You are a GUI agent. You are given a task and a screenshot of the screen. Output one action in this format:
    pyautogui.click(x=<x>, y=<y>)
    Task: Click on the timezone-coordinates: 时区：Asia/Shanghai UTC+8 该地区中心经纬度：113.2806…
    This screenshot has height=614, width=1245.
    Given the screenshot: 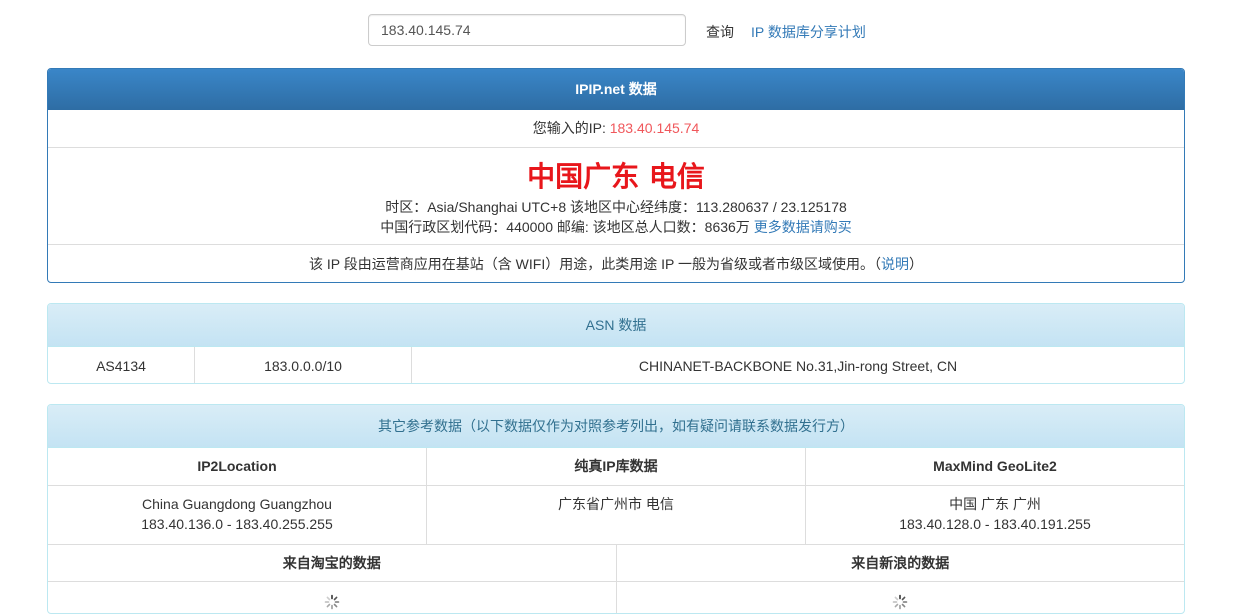 What is the action you would take?
    pyautogui.click(x=616, y=207)
    